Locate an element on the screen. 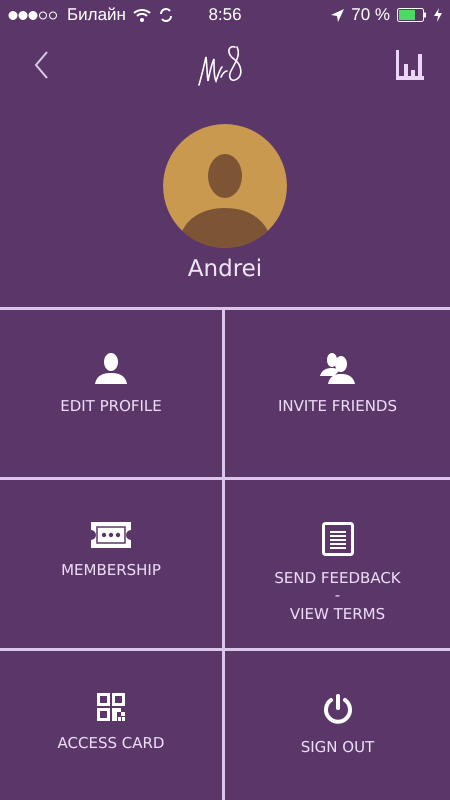 Image resolution: width=450 pixels, height=800 pixels. document-icon is located at coordinates (338, 539).